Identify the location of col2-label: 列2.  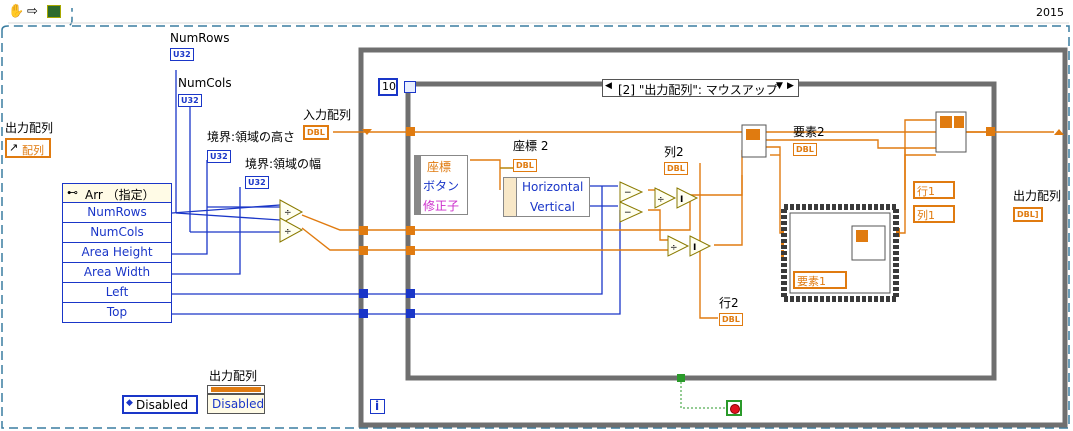
(674, 152).